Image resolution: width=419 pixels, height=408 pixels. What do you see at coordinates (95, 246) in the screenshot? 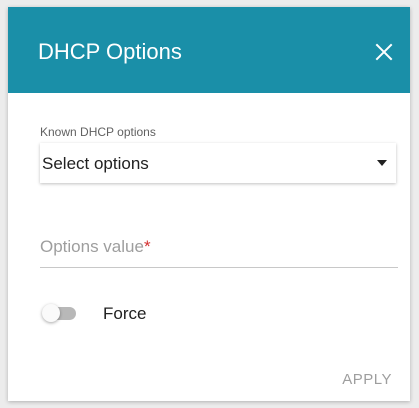
I see `options-value-placeholder: Options value*` at bounding box center [95, 246].